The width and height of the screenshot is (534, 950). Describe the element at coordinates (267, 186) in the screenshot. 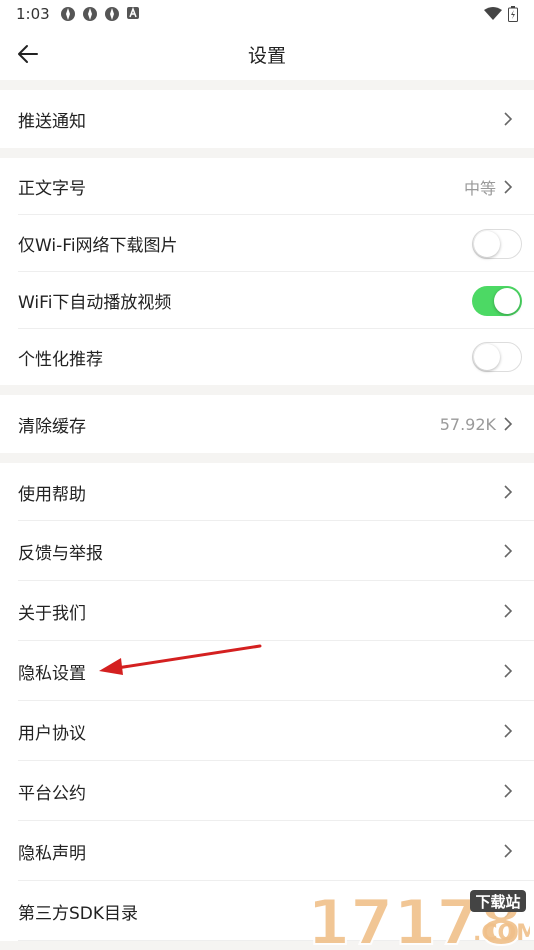

I see `font-size-row: 正文字号 中等` at that location.